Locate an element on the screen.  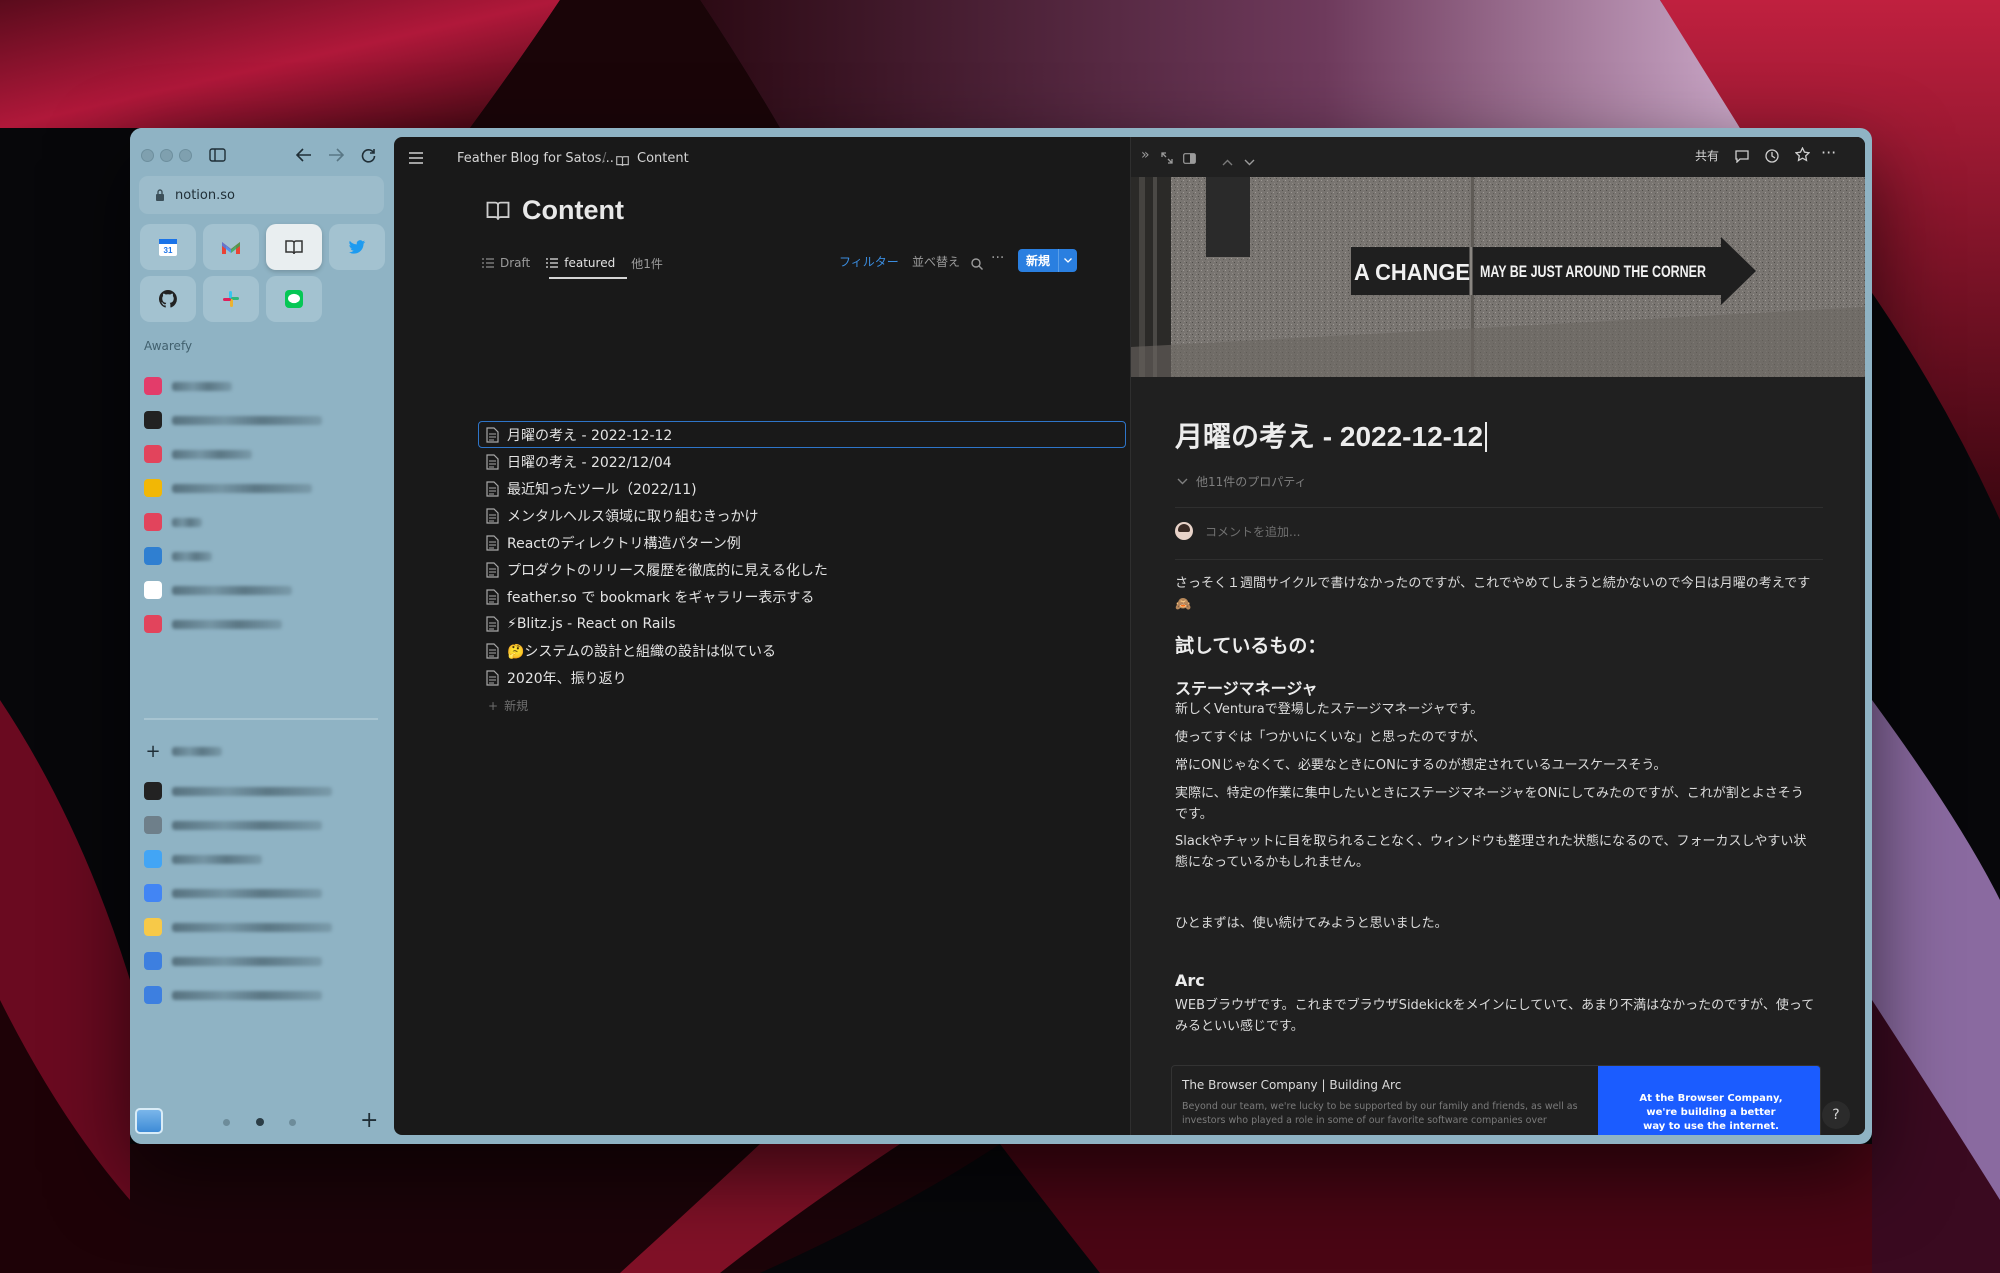
stage-line: 常にONじゃなくて、必要なときにONにするのが想定されているユースケースそう。 is located at coordinates (1495, 765).